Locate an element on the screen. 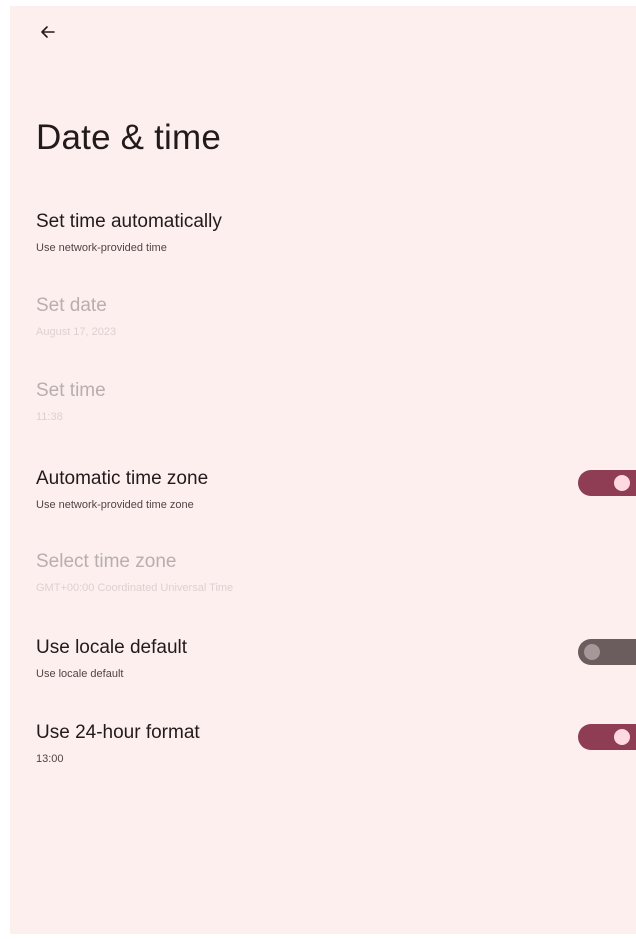  setting-summary: August 17, 2023 is located at coordinates (76, 332).